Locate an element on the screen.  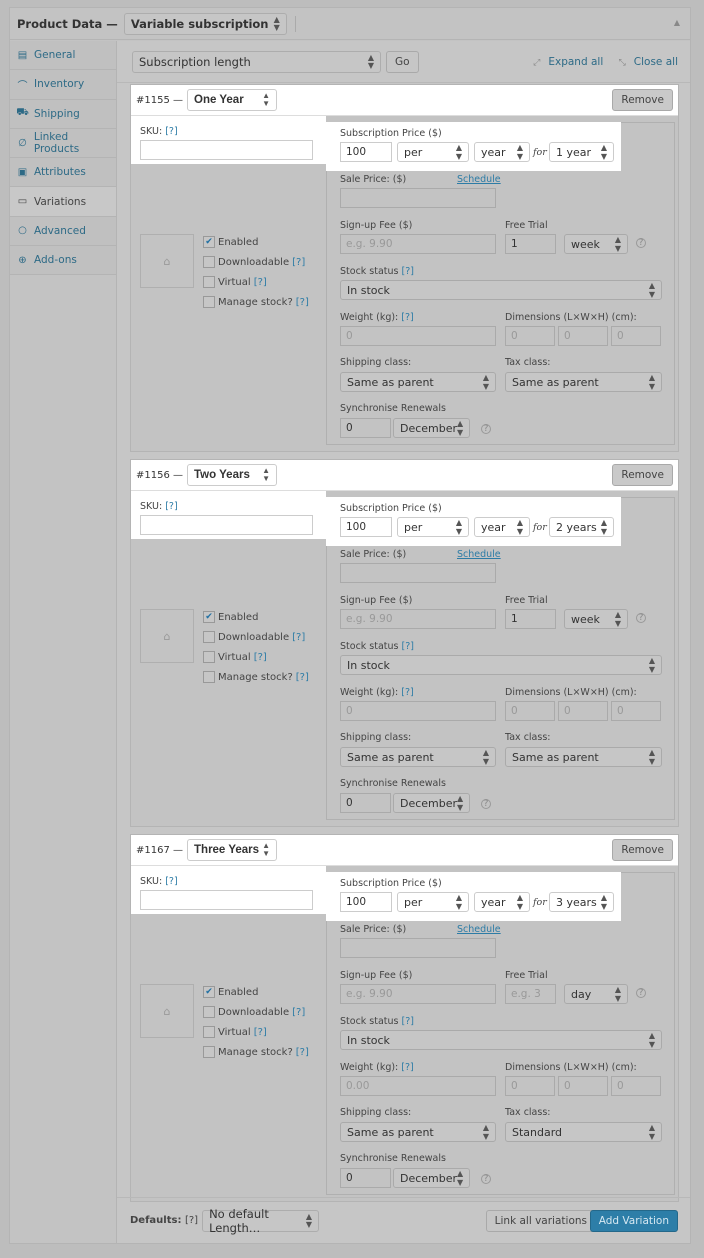
sidebar-item-inventory: ⌒ Inventory is located at coordinates (63, 85).